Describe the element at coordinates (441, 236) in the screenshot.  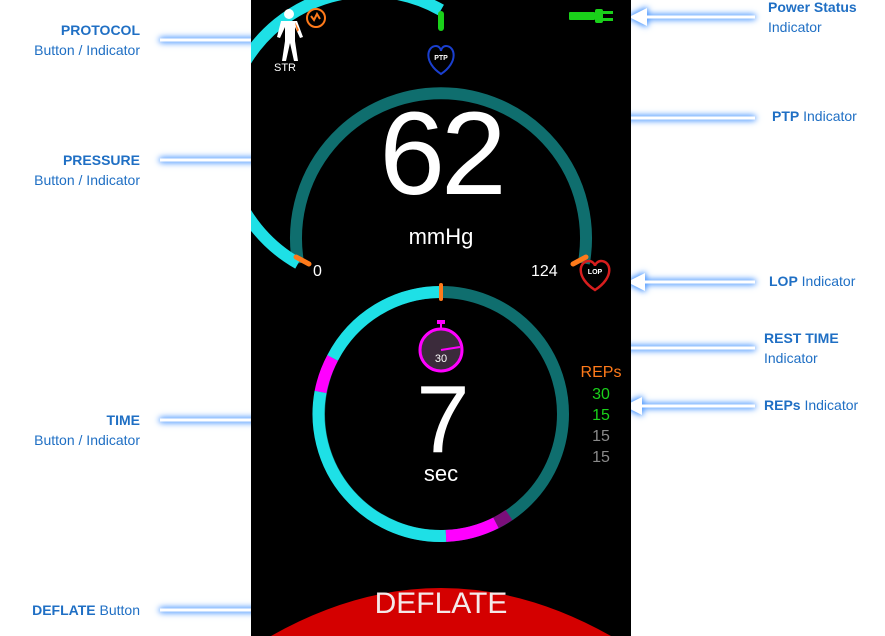
I see `pressure-unit: mmHg` at that location.